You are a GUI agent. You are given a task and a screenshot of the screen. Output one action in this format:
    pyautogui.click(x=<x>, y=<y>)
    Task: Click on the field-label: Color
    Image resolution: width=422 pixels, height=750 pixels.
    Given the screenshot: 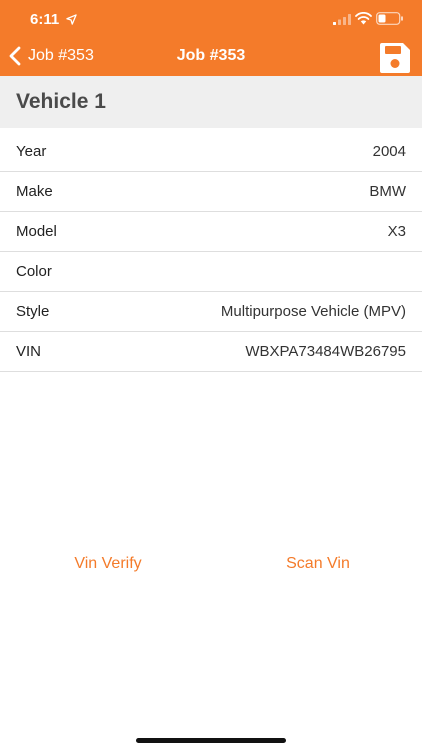 What is the action you would take?
    pyautogui.click(x=34, y=271)
    